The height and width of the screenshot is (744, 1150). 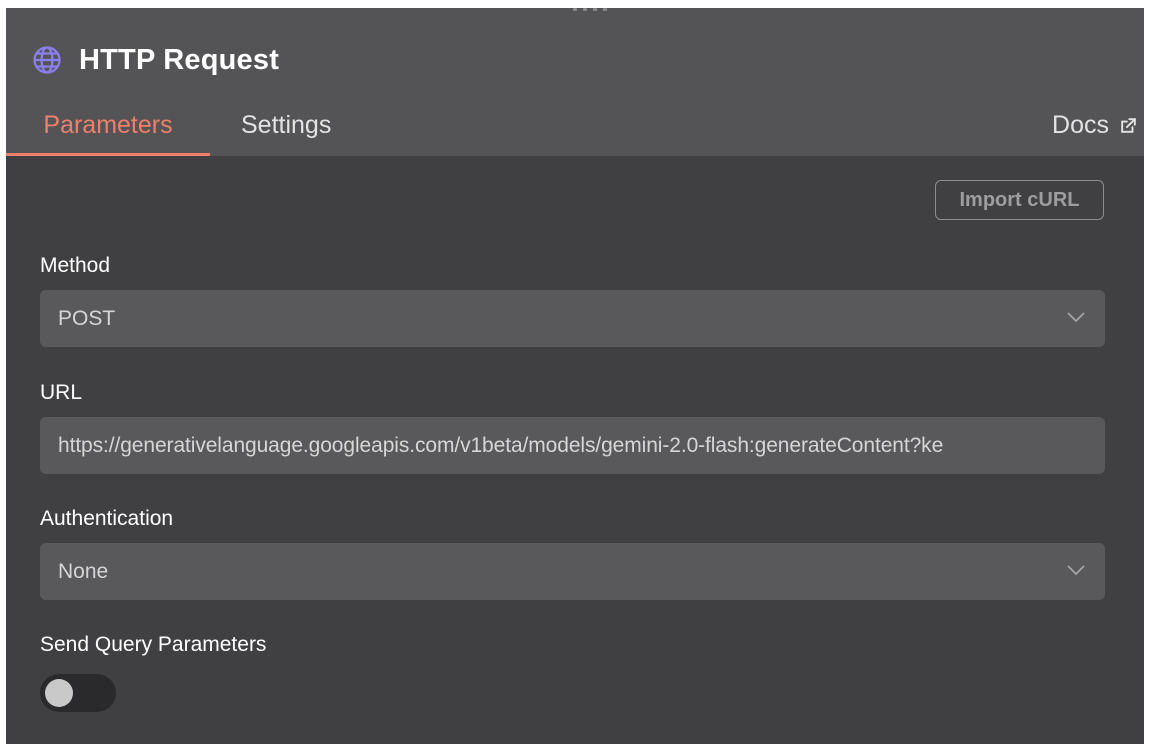 I want to click on authentication-value: None, so click(x=83, y=571).